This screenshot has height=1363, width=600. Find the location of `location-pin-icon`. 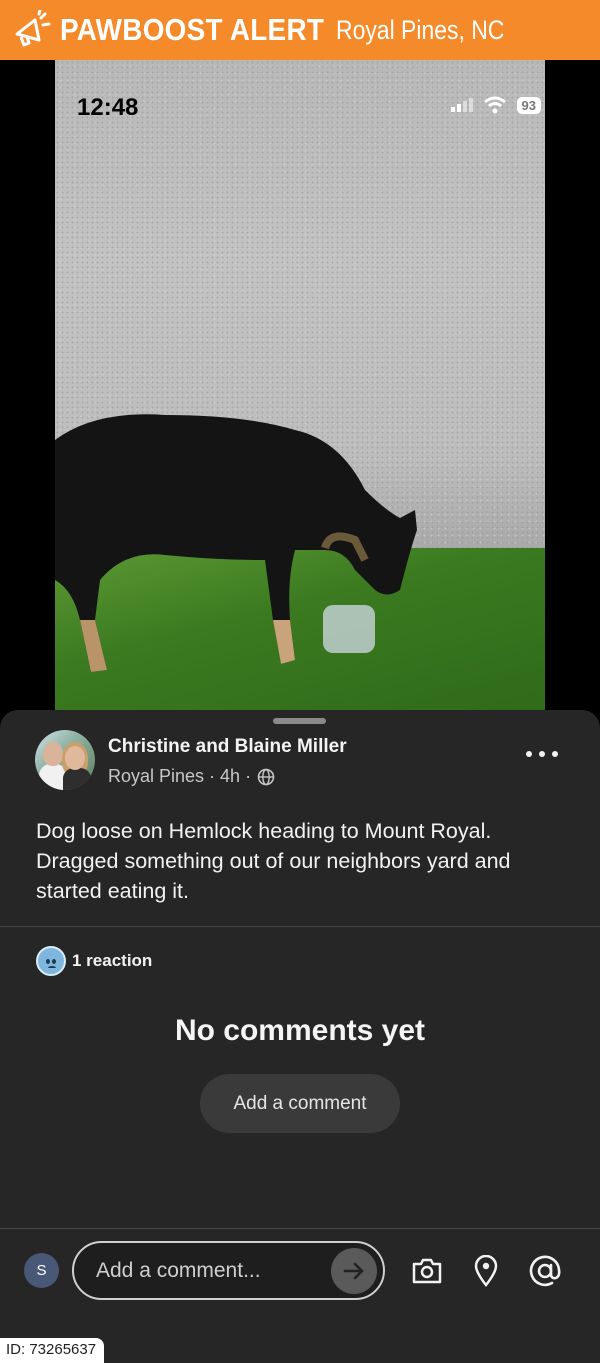

location-pin-icon is located at coordinates (486, 1271).